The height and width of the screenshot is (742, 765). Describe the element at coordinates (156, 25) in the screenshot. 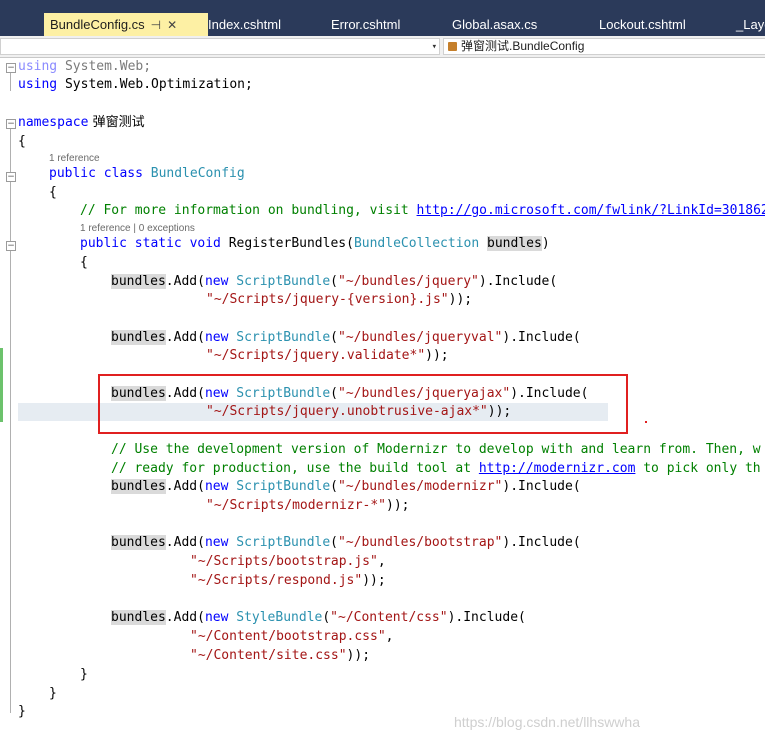

I see `pin-icon: ⊣` at that location.